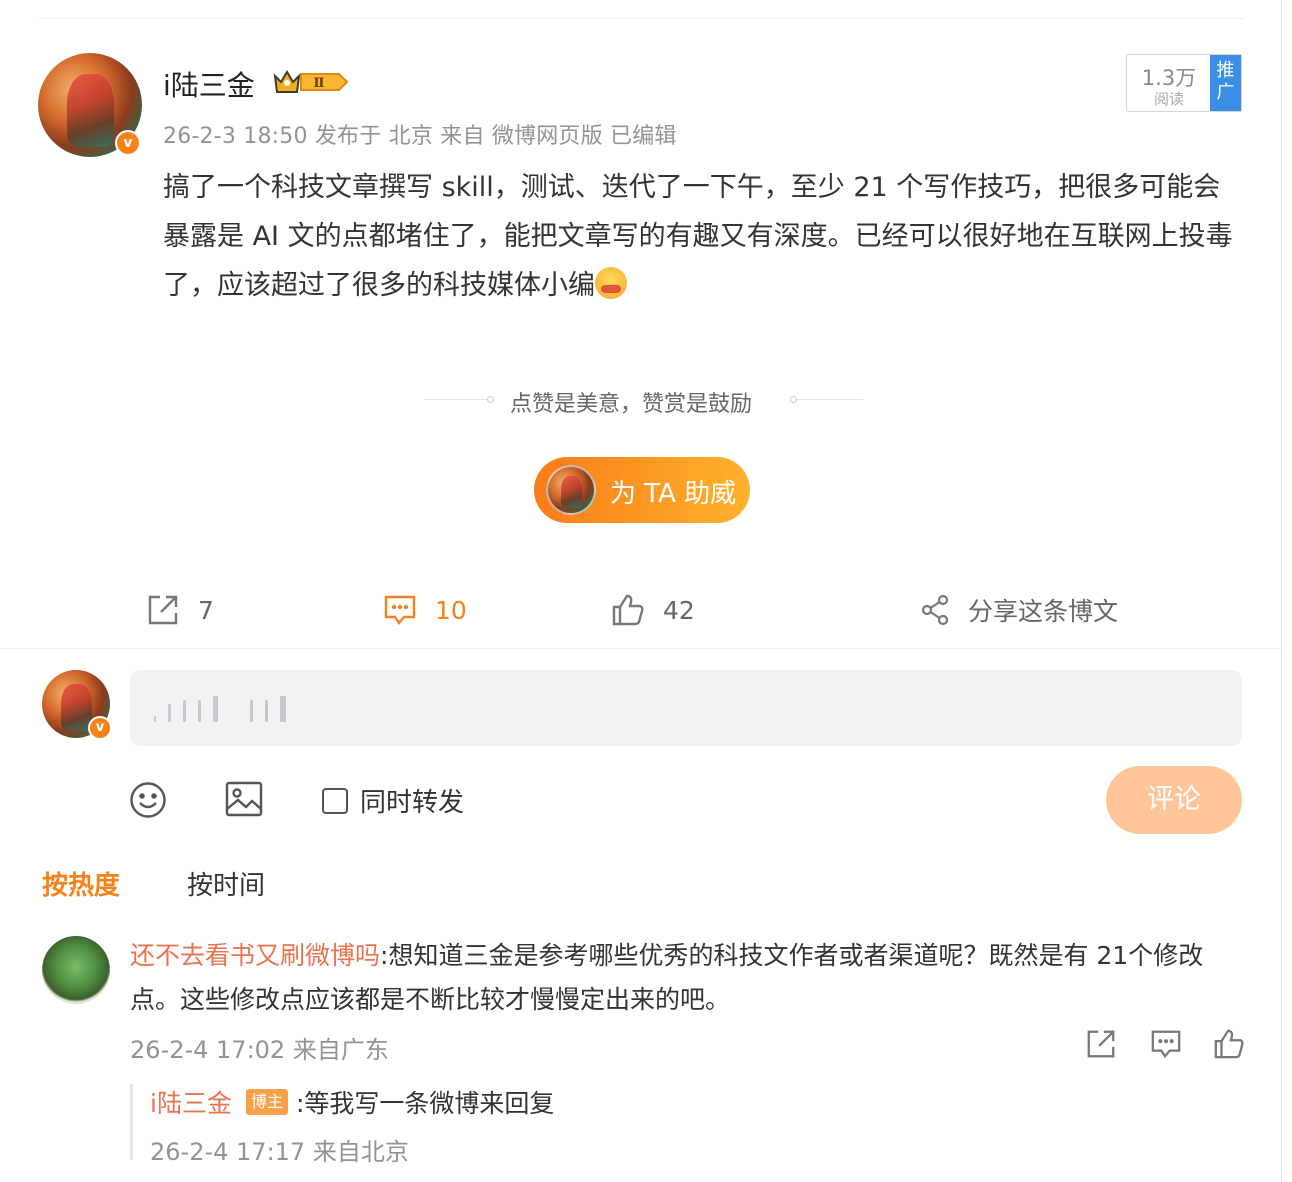 Image resolution: width=1292 pixels, height=1182 pixels. I want to click on sort-by-hot-tab: 按热度, so click(81, 883).